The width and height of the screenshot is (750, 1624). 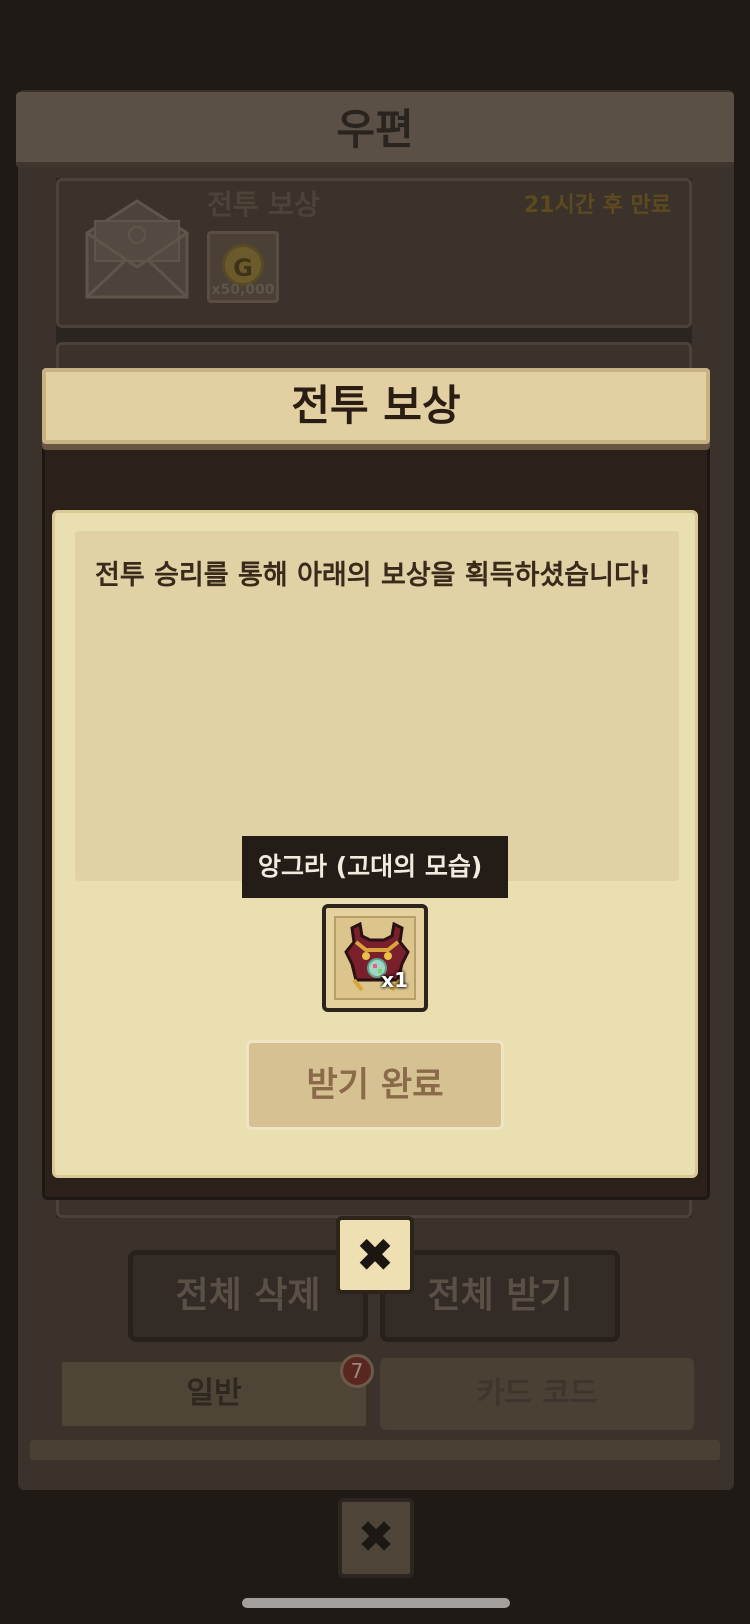 I want to click on mail-item: 전투 보상 21시간 후 만료 G x50,000, so click(x=374, y=253).